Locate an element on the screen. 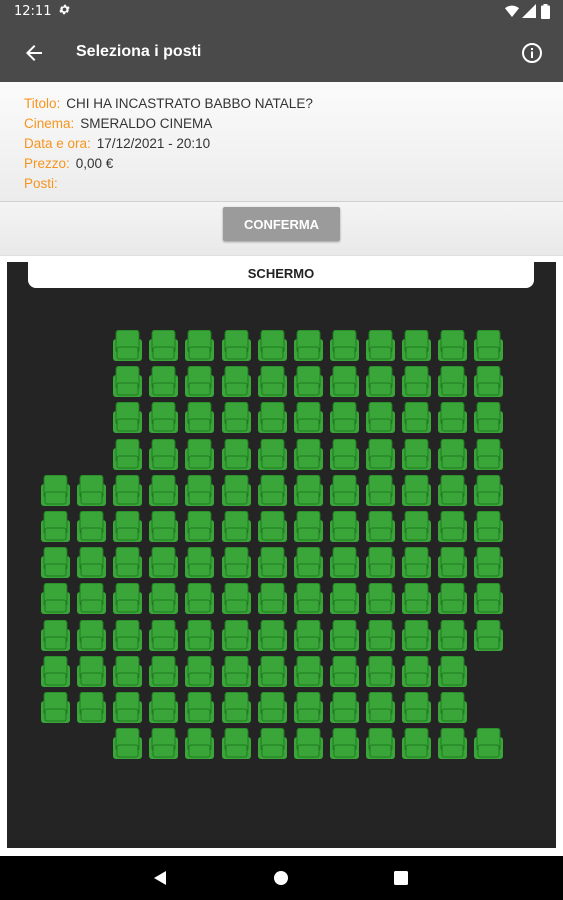 The height and width of the screenshot is (900, 563). seat-r3-c13 is located at coordinates (489, 418).